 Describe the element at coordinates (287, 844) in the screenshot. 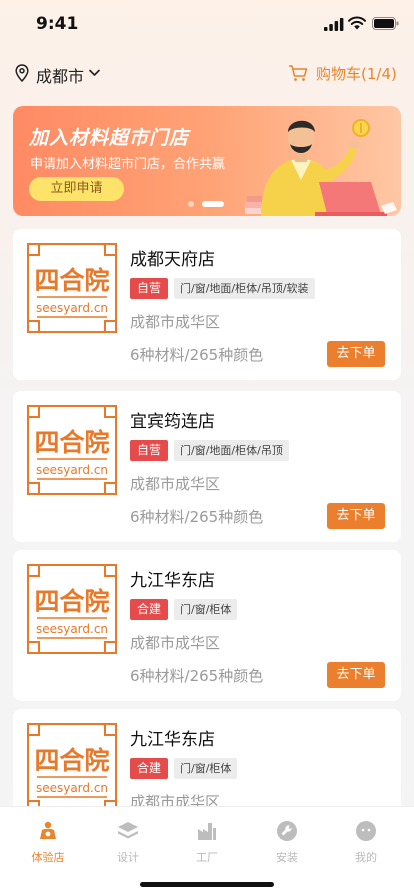

I see `tab-install: 安装` at that location.